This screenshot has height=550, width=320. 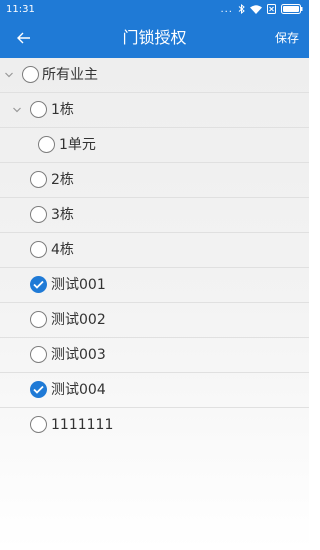 I want to click on tree-item: 4栋, so click(x=154, y=250).